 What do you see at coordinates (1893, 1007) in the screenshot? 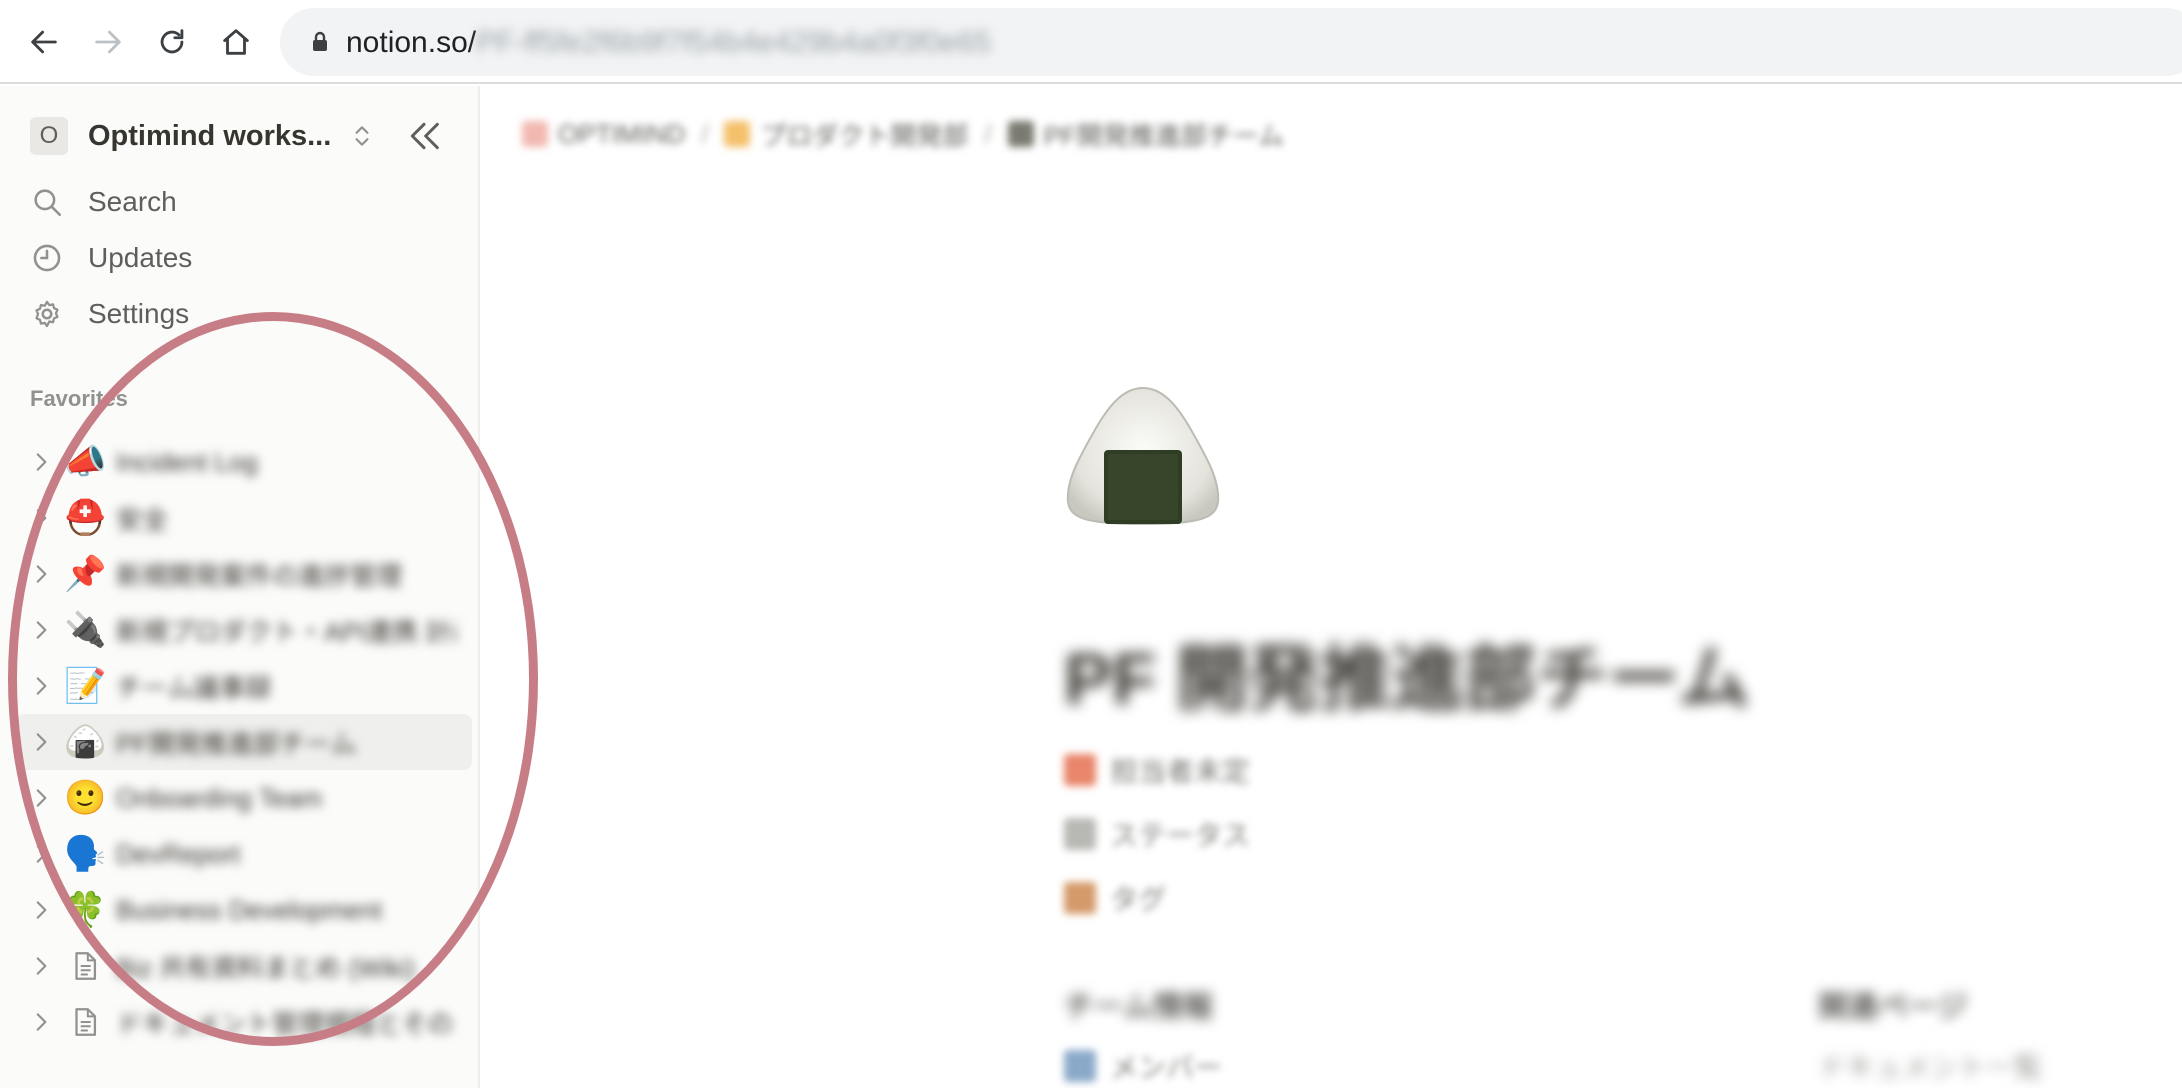
I see `section-heading-right: 関連ページ` at bounding box center [1893, 1007].